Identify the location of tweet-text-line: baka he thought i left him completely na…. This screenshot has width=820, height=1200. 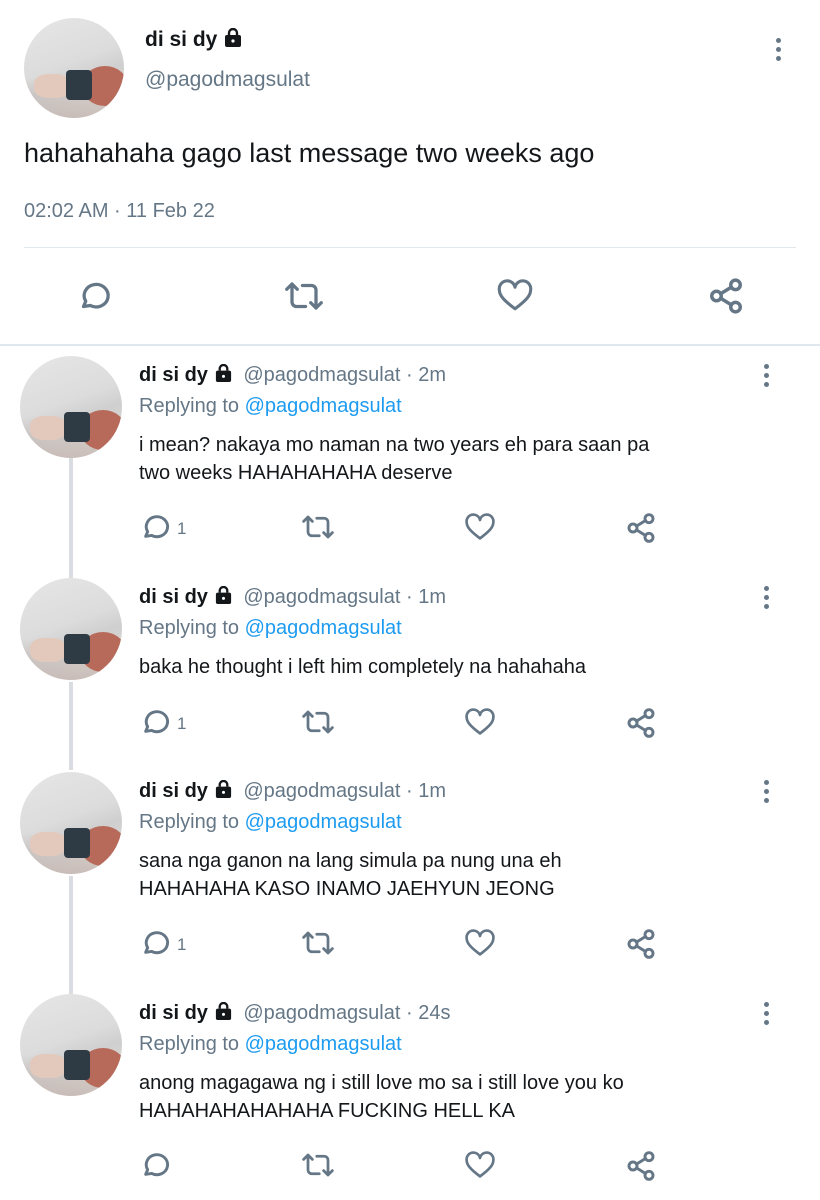
(362, 667).